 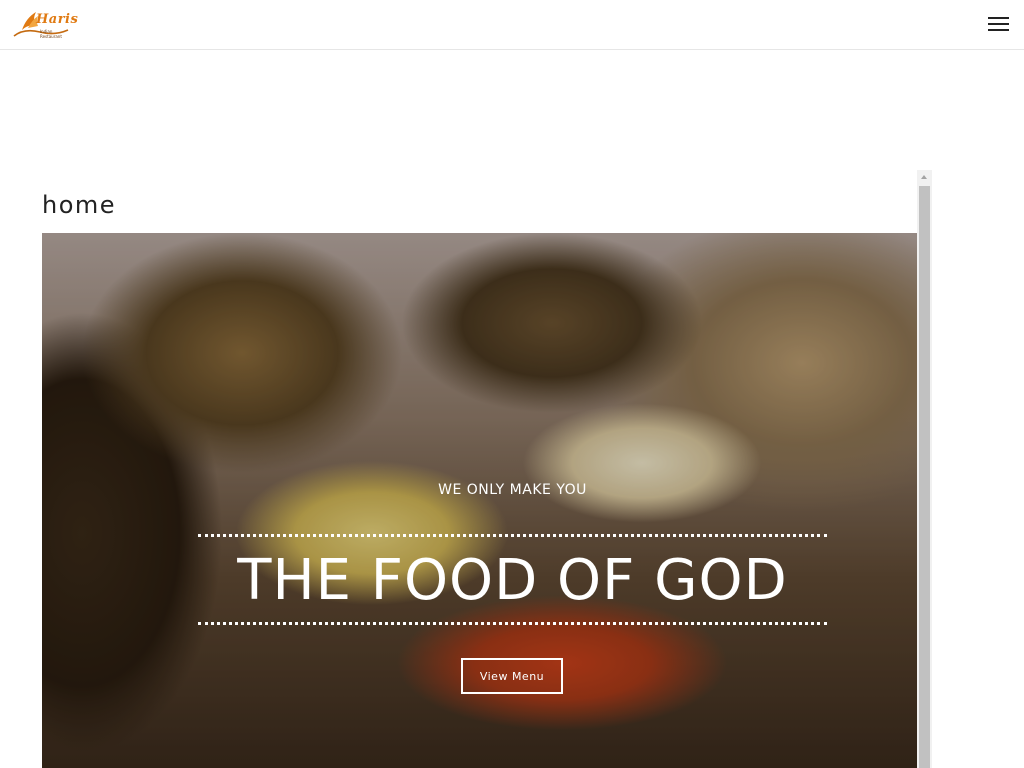 What do you see at coordinates (512, 676) in the screenshot?
I see `view-menu-button: View Menu` at bounding box center [512, 676].